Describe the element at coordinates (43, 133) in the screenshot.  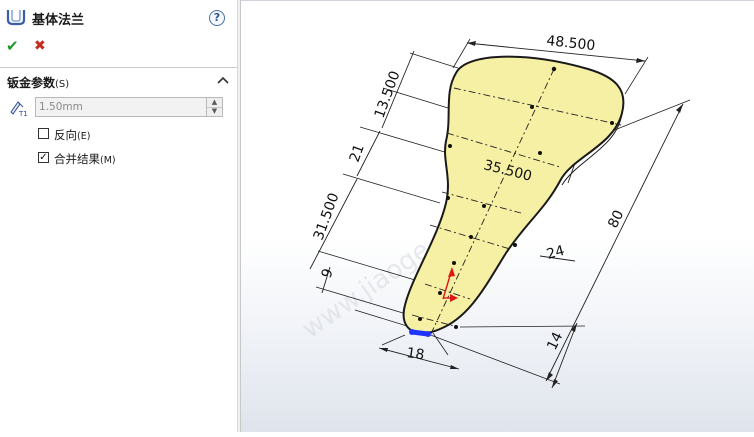
I see `reverse-checkbox` at that location.